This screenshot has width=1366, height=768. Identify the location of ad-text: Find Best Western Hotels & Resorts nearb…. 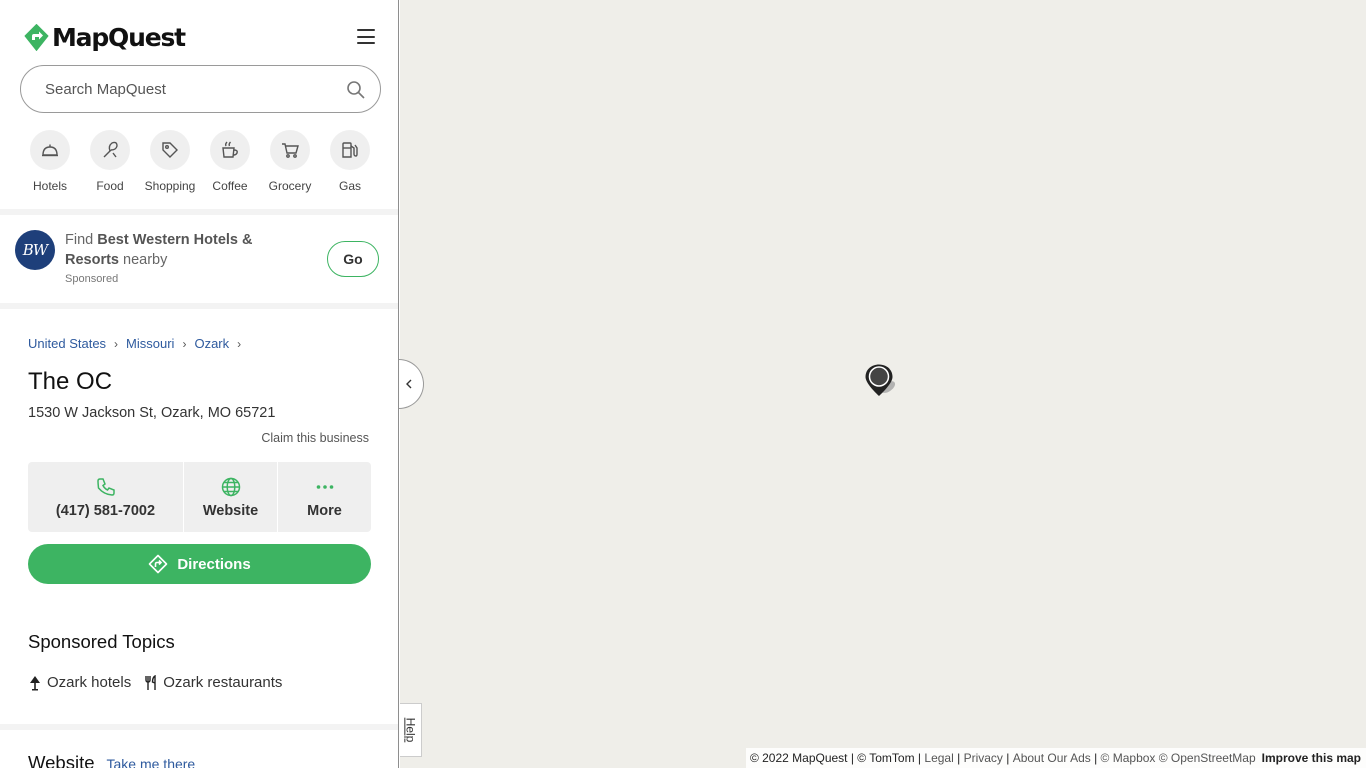
(185, 250).